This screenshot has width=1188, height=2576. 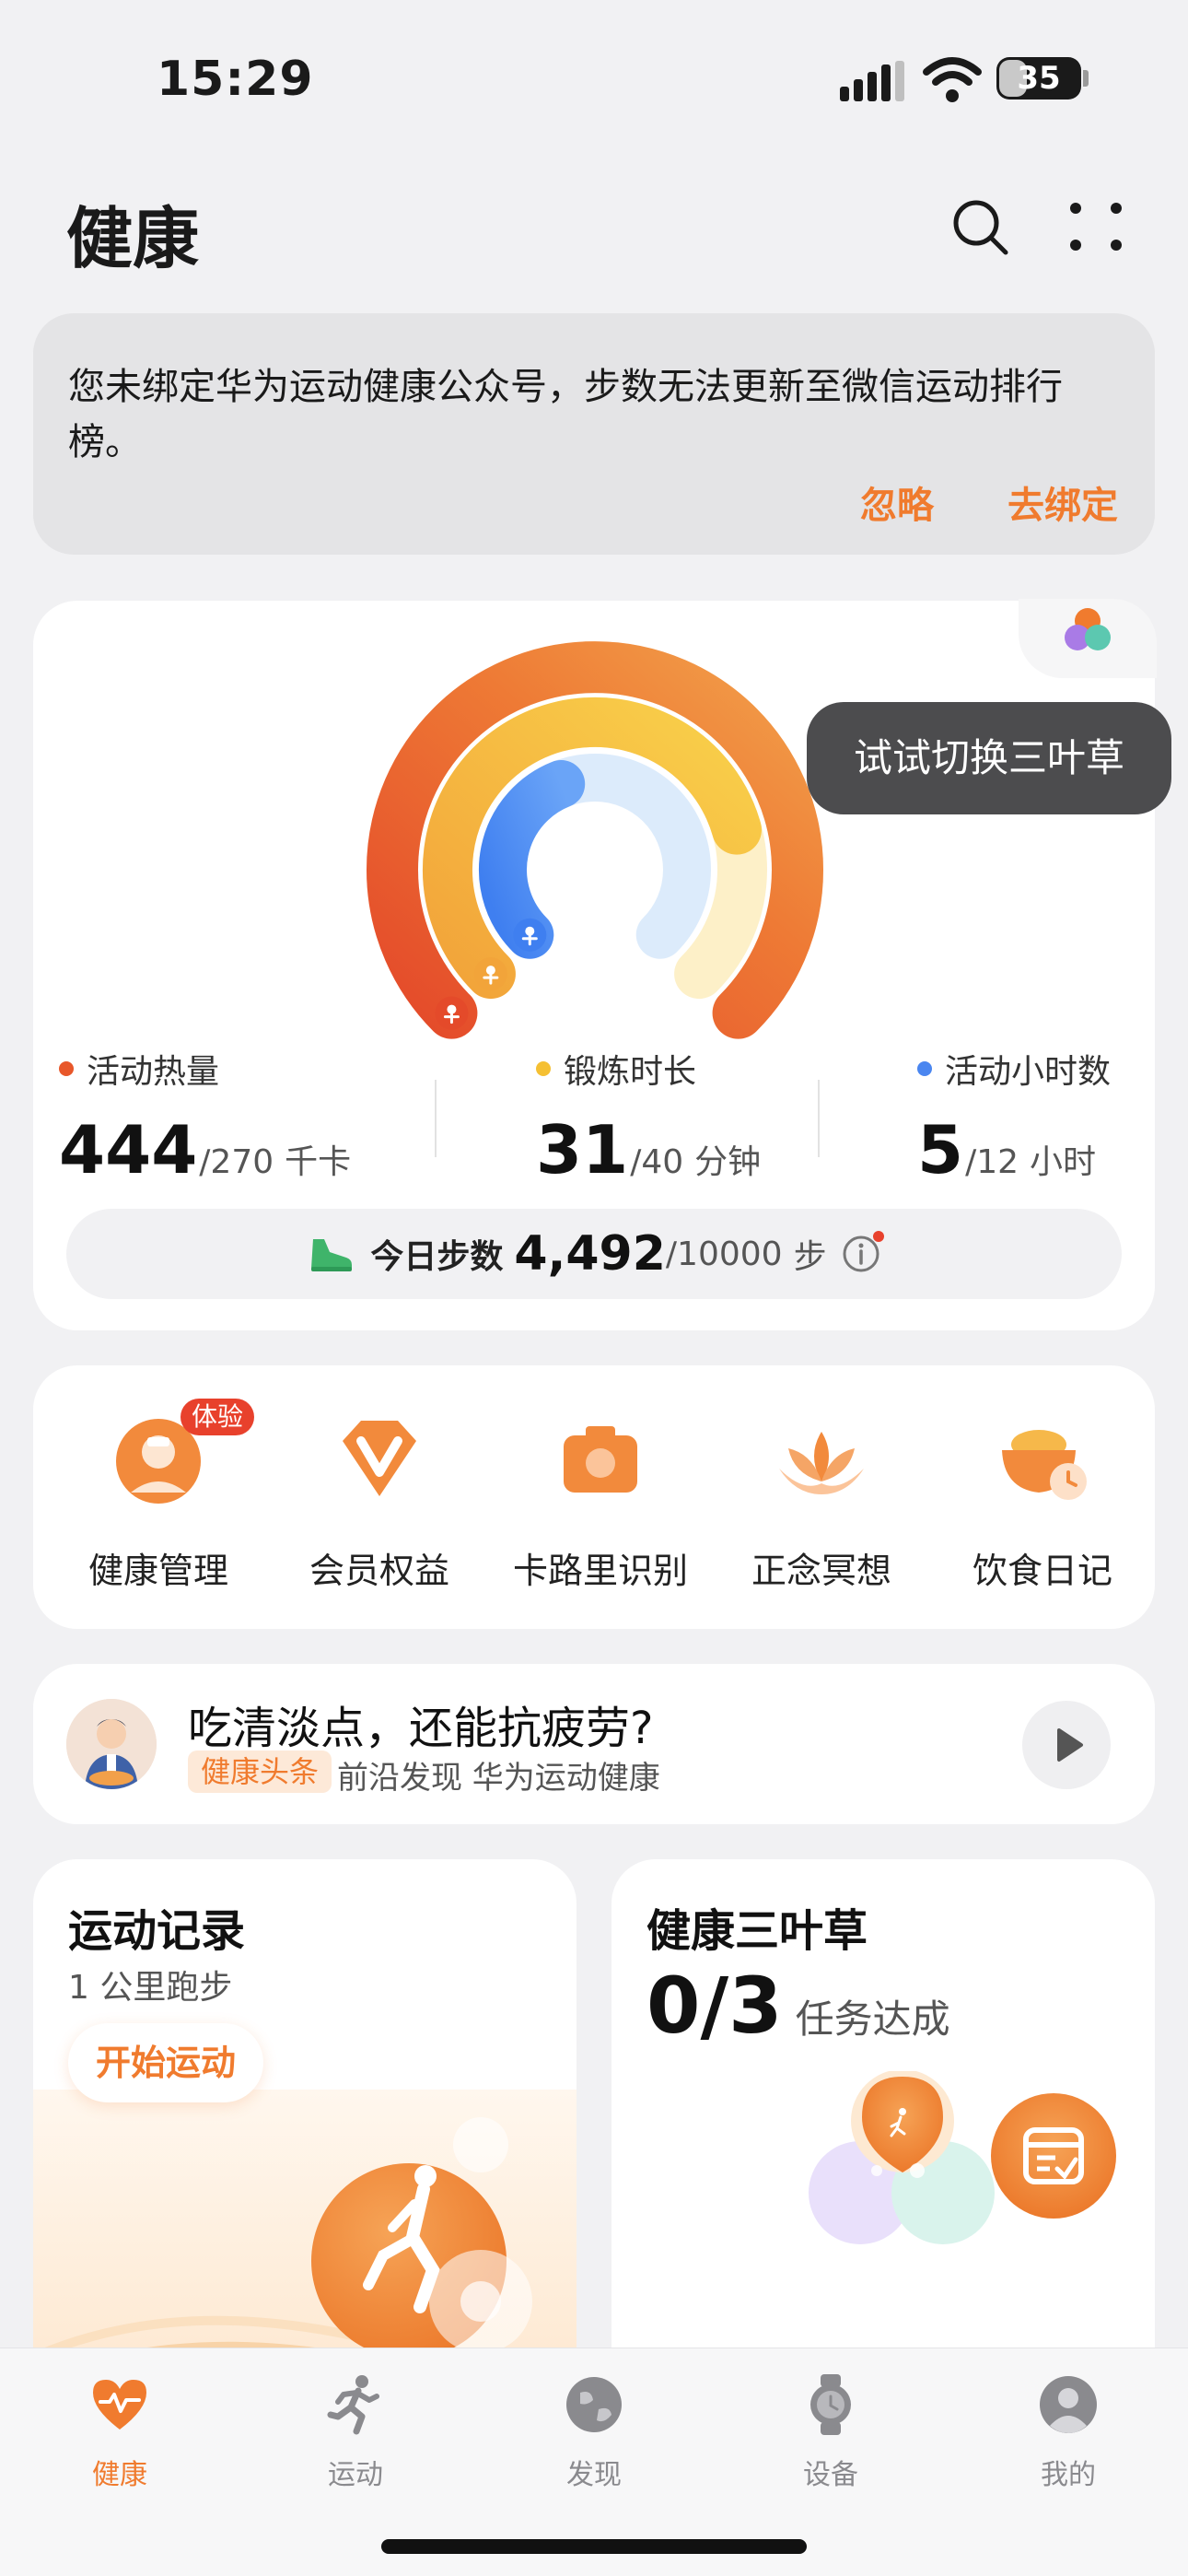 I want to click on battery-percent: 35, so click(x=1039, y=78).